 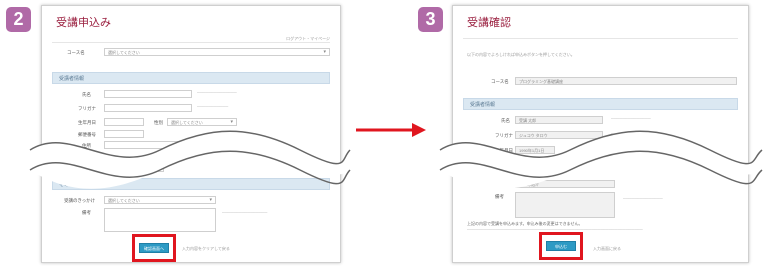 I want to click on wave-left, so click(x=190, y=159).